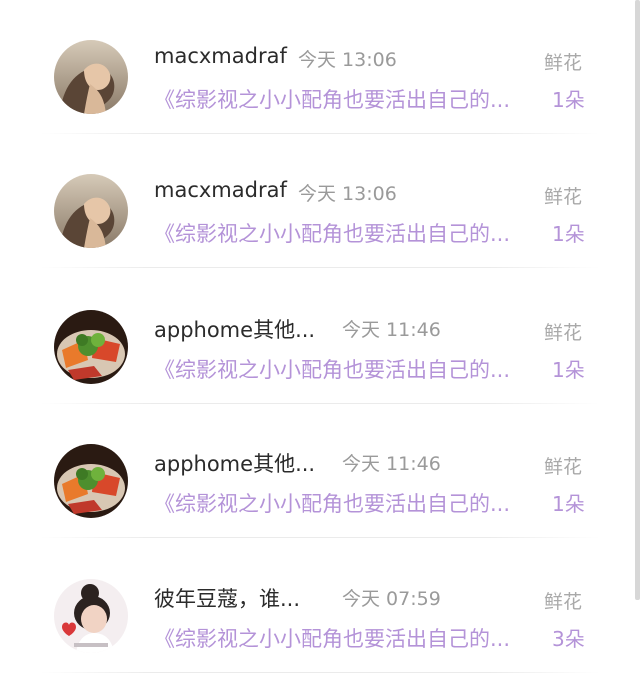 Image resolution: width=640 pixels, height=673 pixels. I want to click on gift-time: 今天 07:59, so click(391, 599).